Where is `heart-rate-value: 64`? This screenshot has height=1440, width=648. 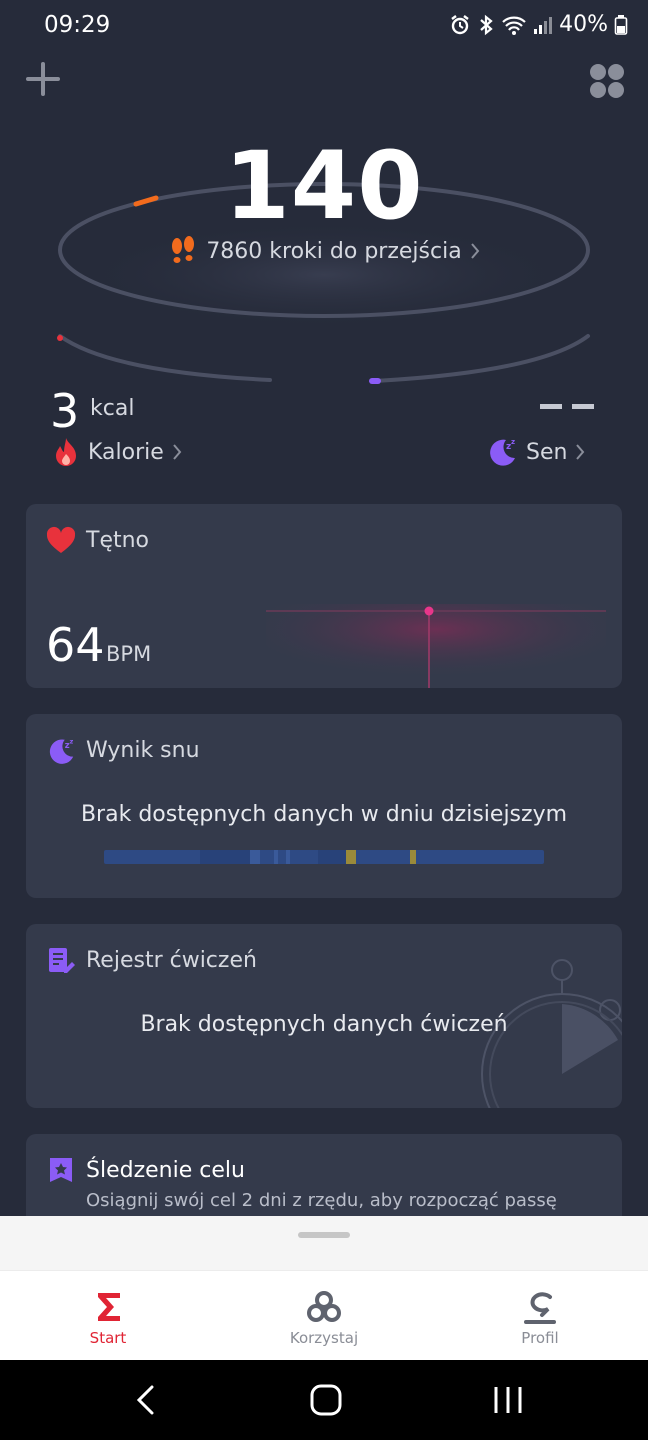 heart-rate-value: 64 is located at coordinates (75, 645).